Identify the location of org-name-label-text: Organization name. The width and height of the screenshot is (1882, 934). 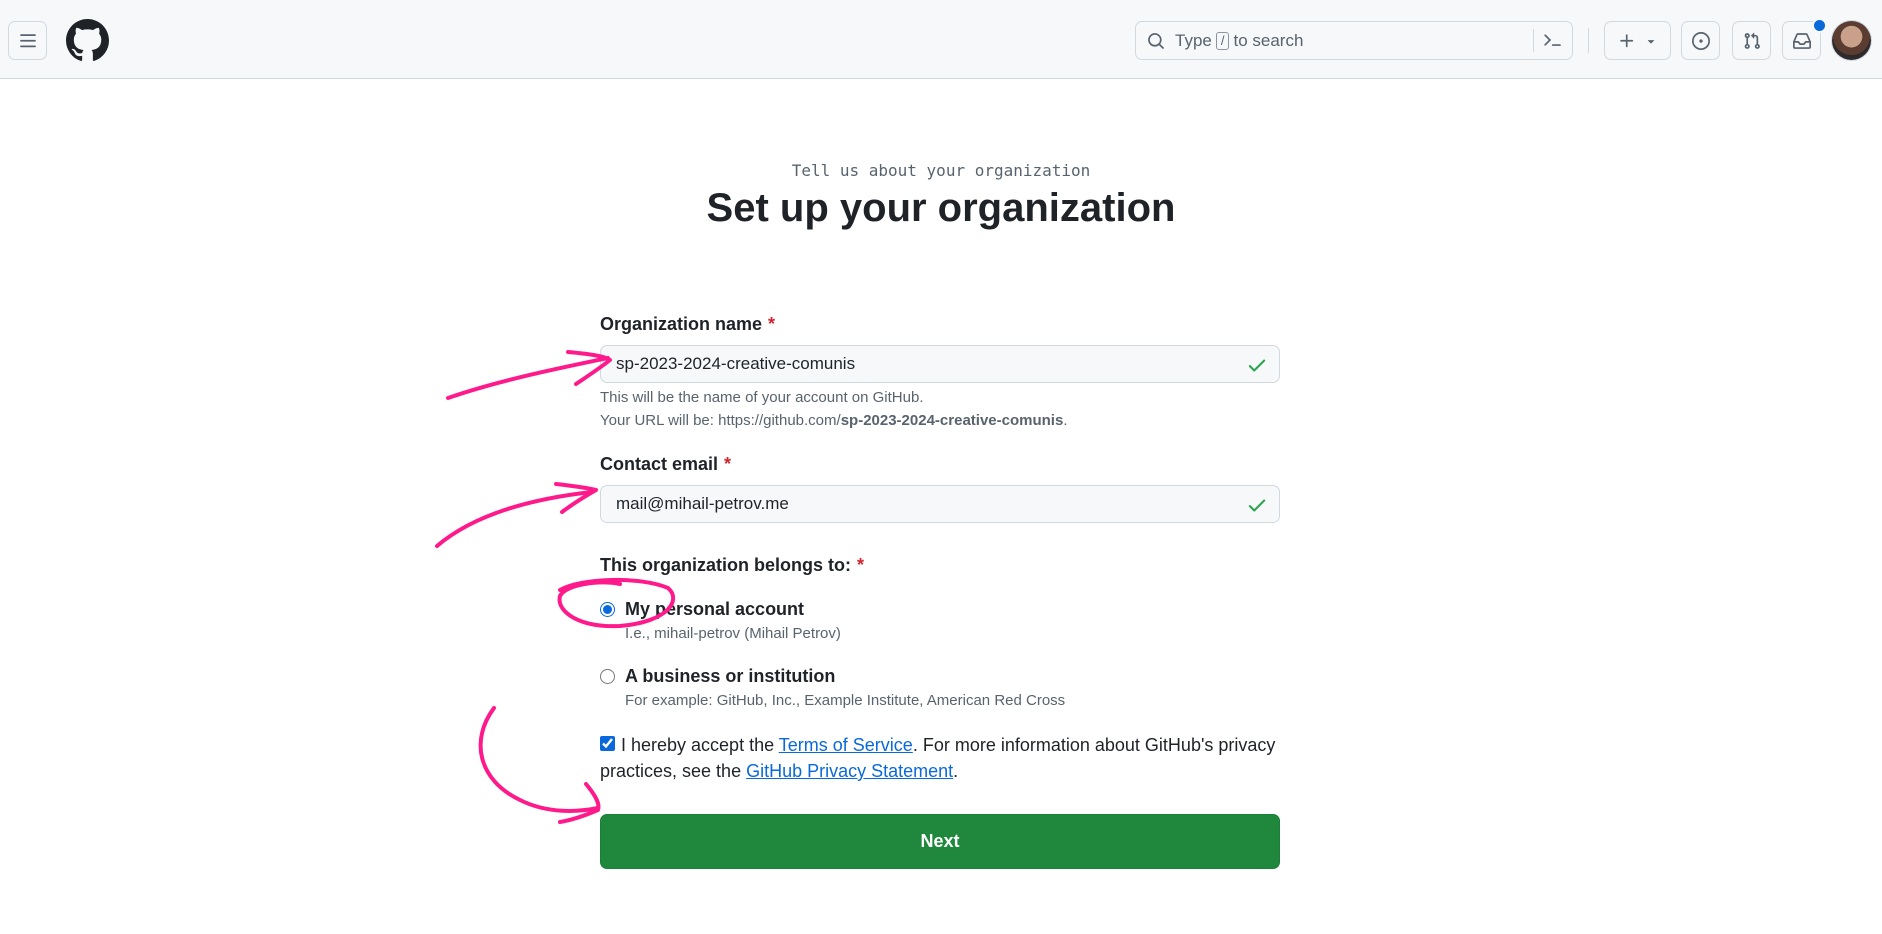
(681, 324).